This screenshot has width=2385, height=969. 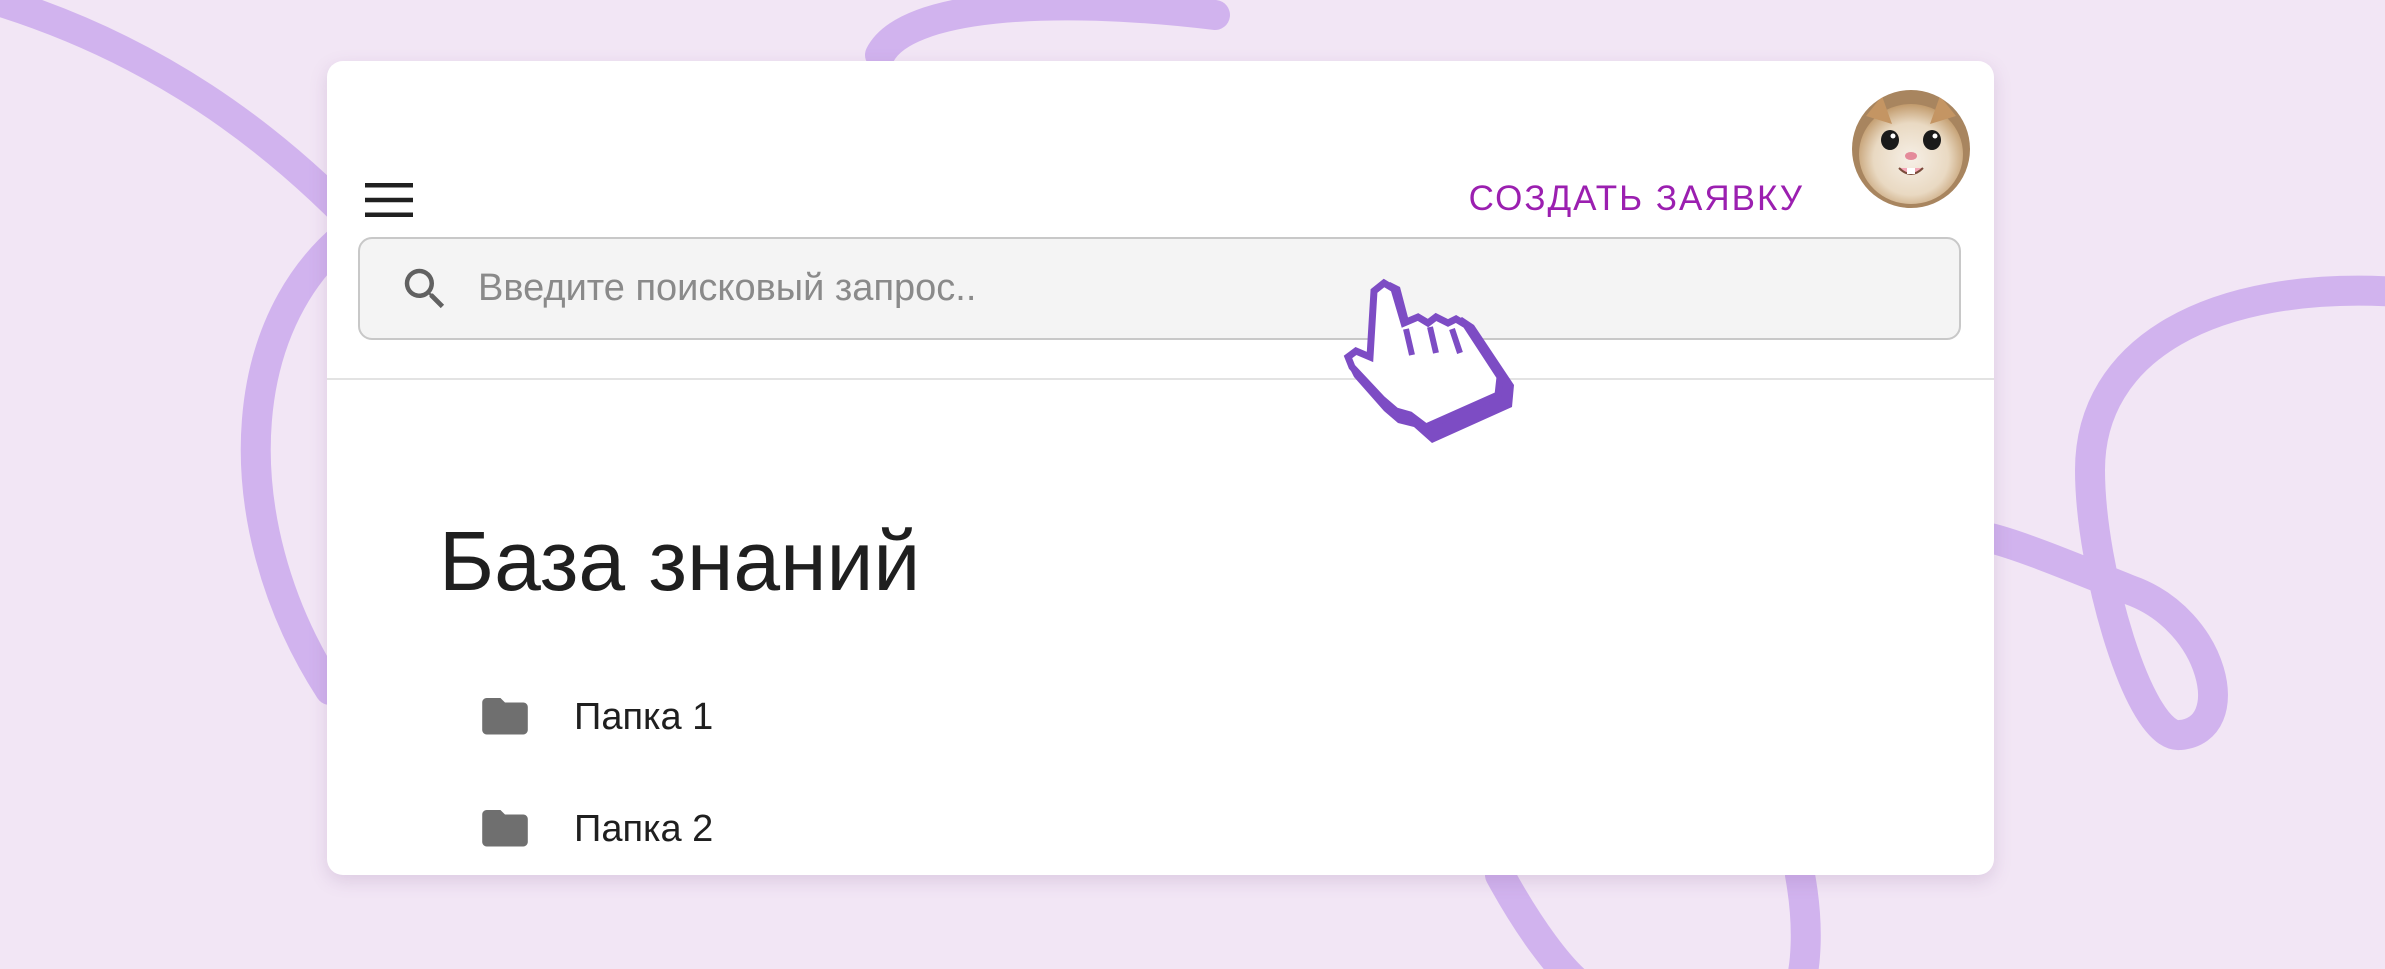 I want to click on menu-button, so click(x=389, y=200).